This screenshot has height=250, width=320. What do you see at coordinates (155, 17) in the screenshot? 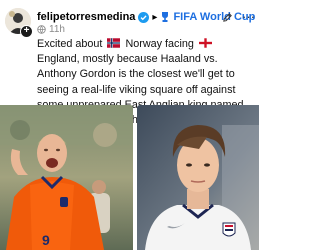
I see `chevron-right-icon: ▸` at bounding box center [155, 17].